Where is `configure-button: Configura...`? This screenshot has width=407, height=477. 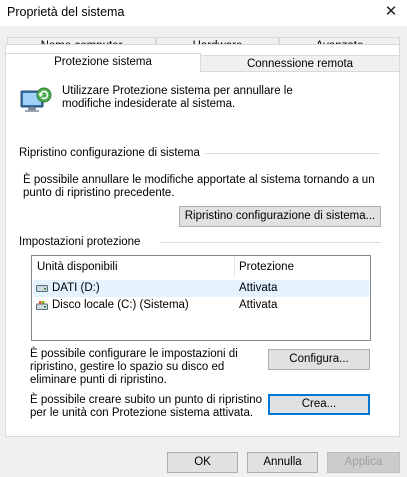
configure-button: Configura... is located at coordinates (319, 359).